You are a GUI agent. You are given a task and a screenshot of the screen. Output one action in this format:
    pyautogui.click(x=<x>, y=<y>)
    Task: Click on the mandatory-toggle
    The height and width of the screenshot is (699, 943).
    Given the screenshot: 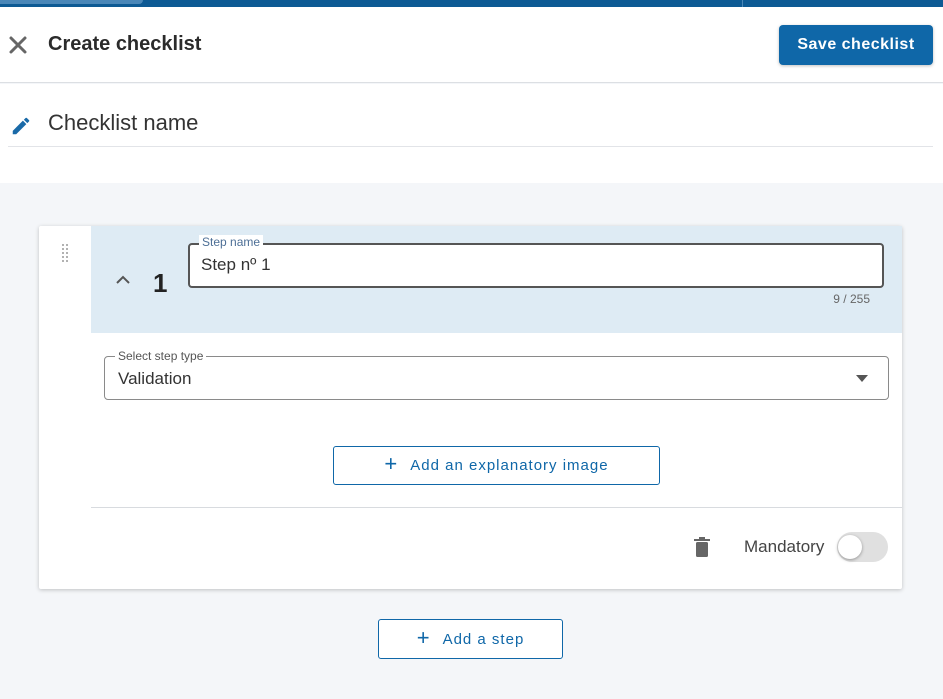 What is the action you would take?
    pyautogui.click(x=862, y=547)
    